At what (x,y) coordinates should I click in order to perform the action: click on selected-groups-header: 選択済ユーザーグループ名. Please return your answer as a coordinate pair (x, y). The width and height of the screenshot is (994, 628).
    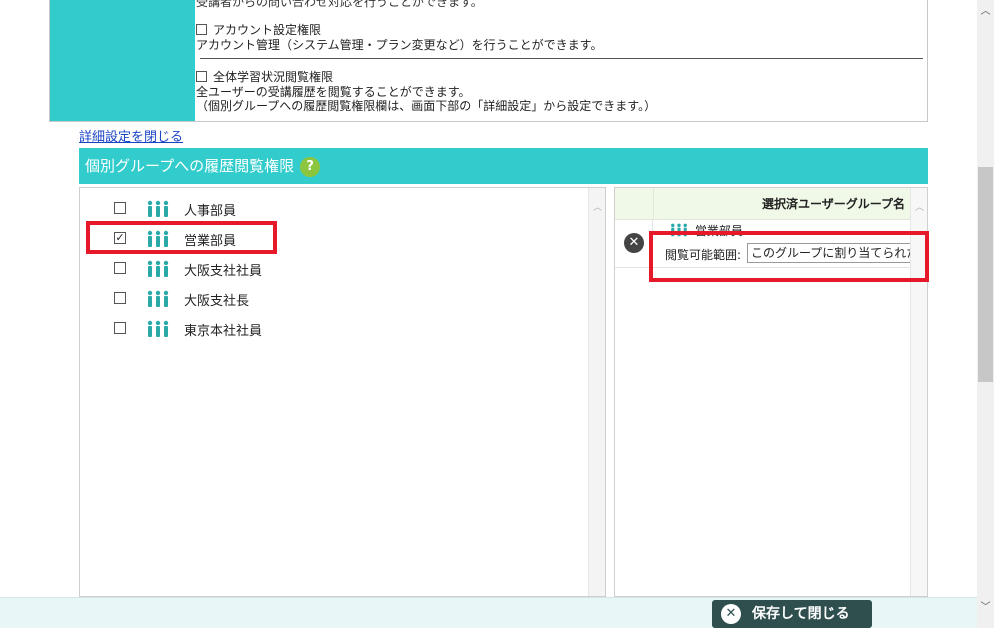
    Looking at the image, I should click on (763, 204).